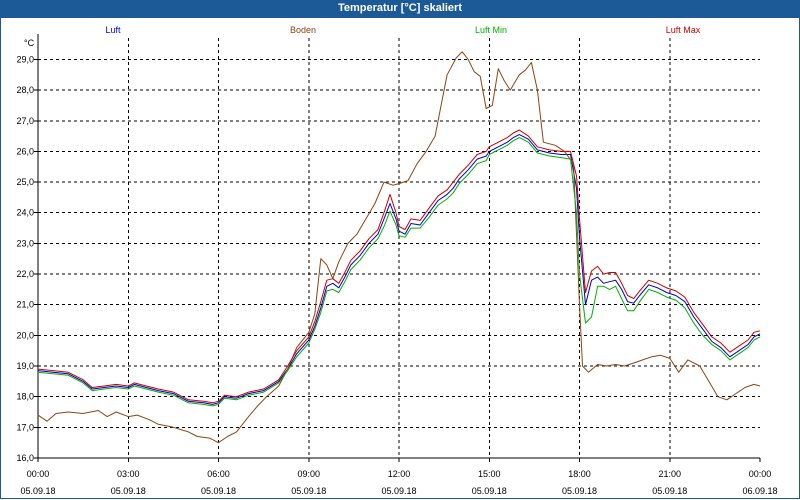 The image size is (800, 500). Describe the element at coordinates (303, 30) in the screenshot. I see `legend-entry-boden: Boden` at that location.